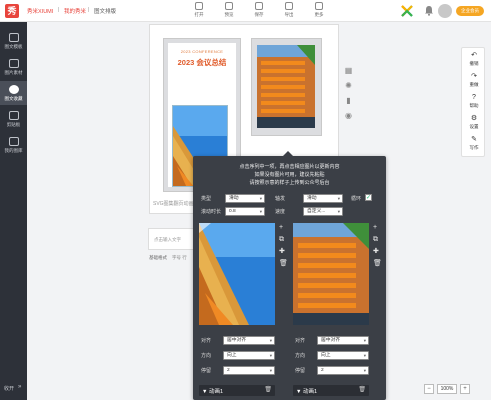  What do you see at coordinates (474, 59) in the screenshot?
I see `undo-button: ↶ 撤销` at bounding box center [474, 59].